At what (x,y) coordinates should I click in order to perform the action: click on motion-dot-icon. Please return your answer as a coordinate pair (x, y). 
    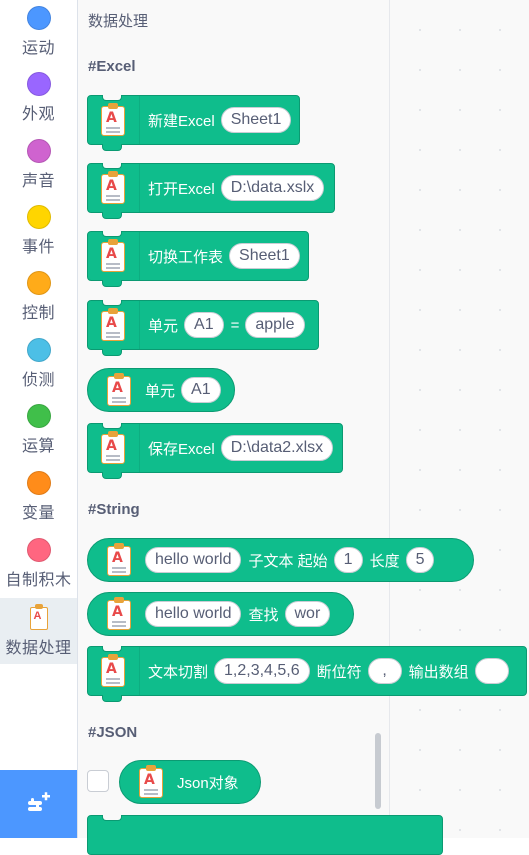
    Looking at the image, I should click on (38, 18).